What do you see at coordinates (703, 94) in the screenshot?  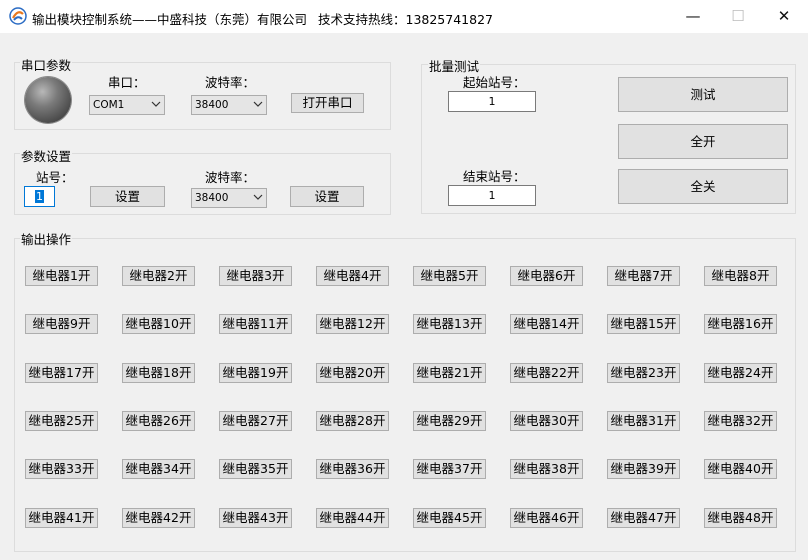 I see `test-button: 测试` at bounding box center [703, 94].